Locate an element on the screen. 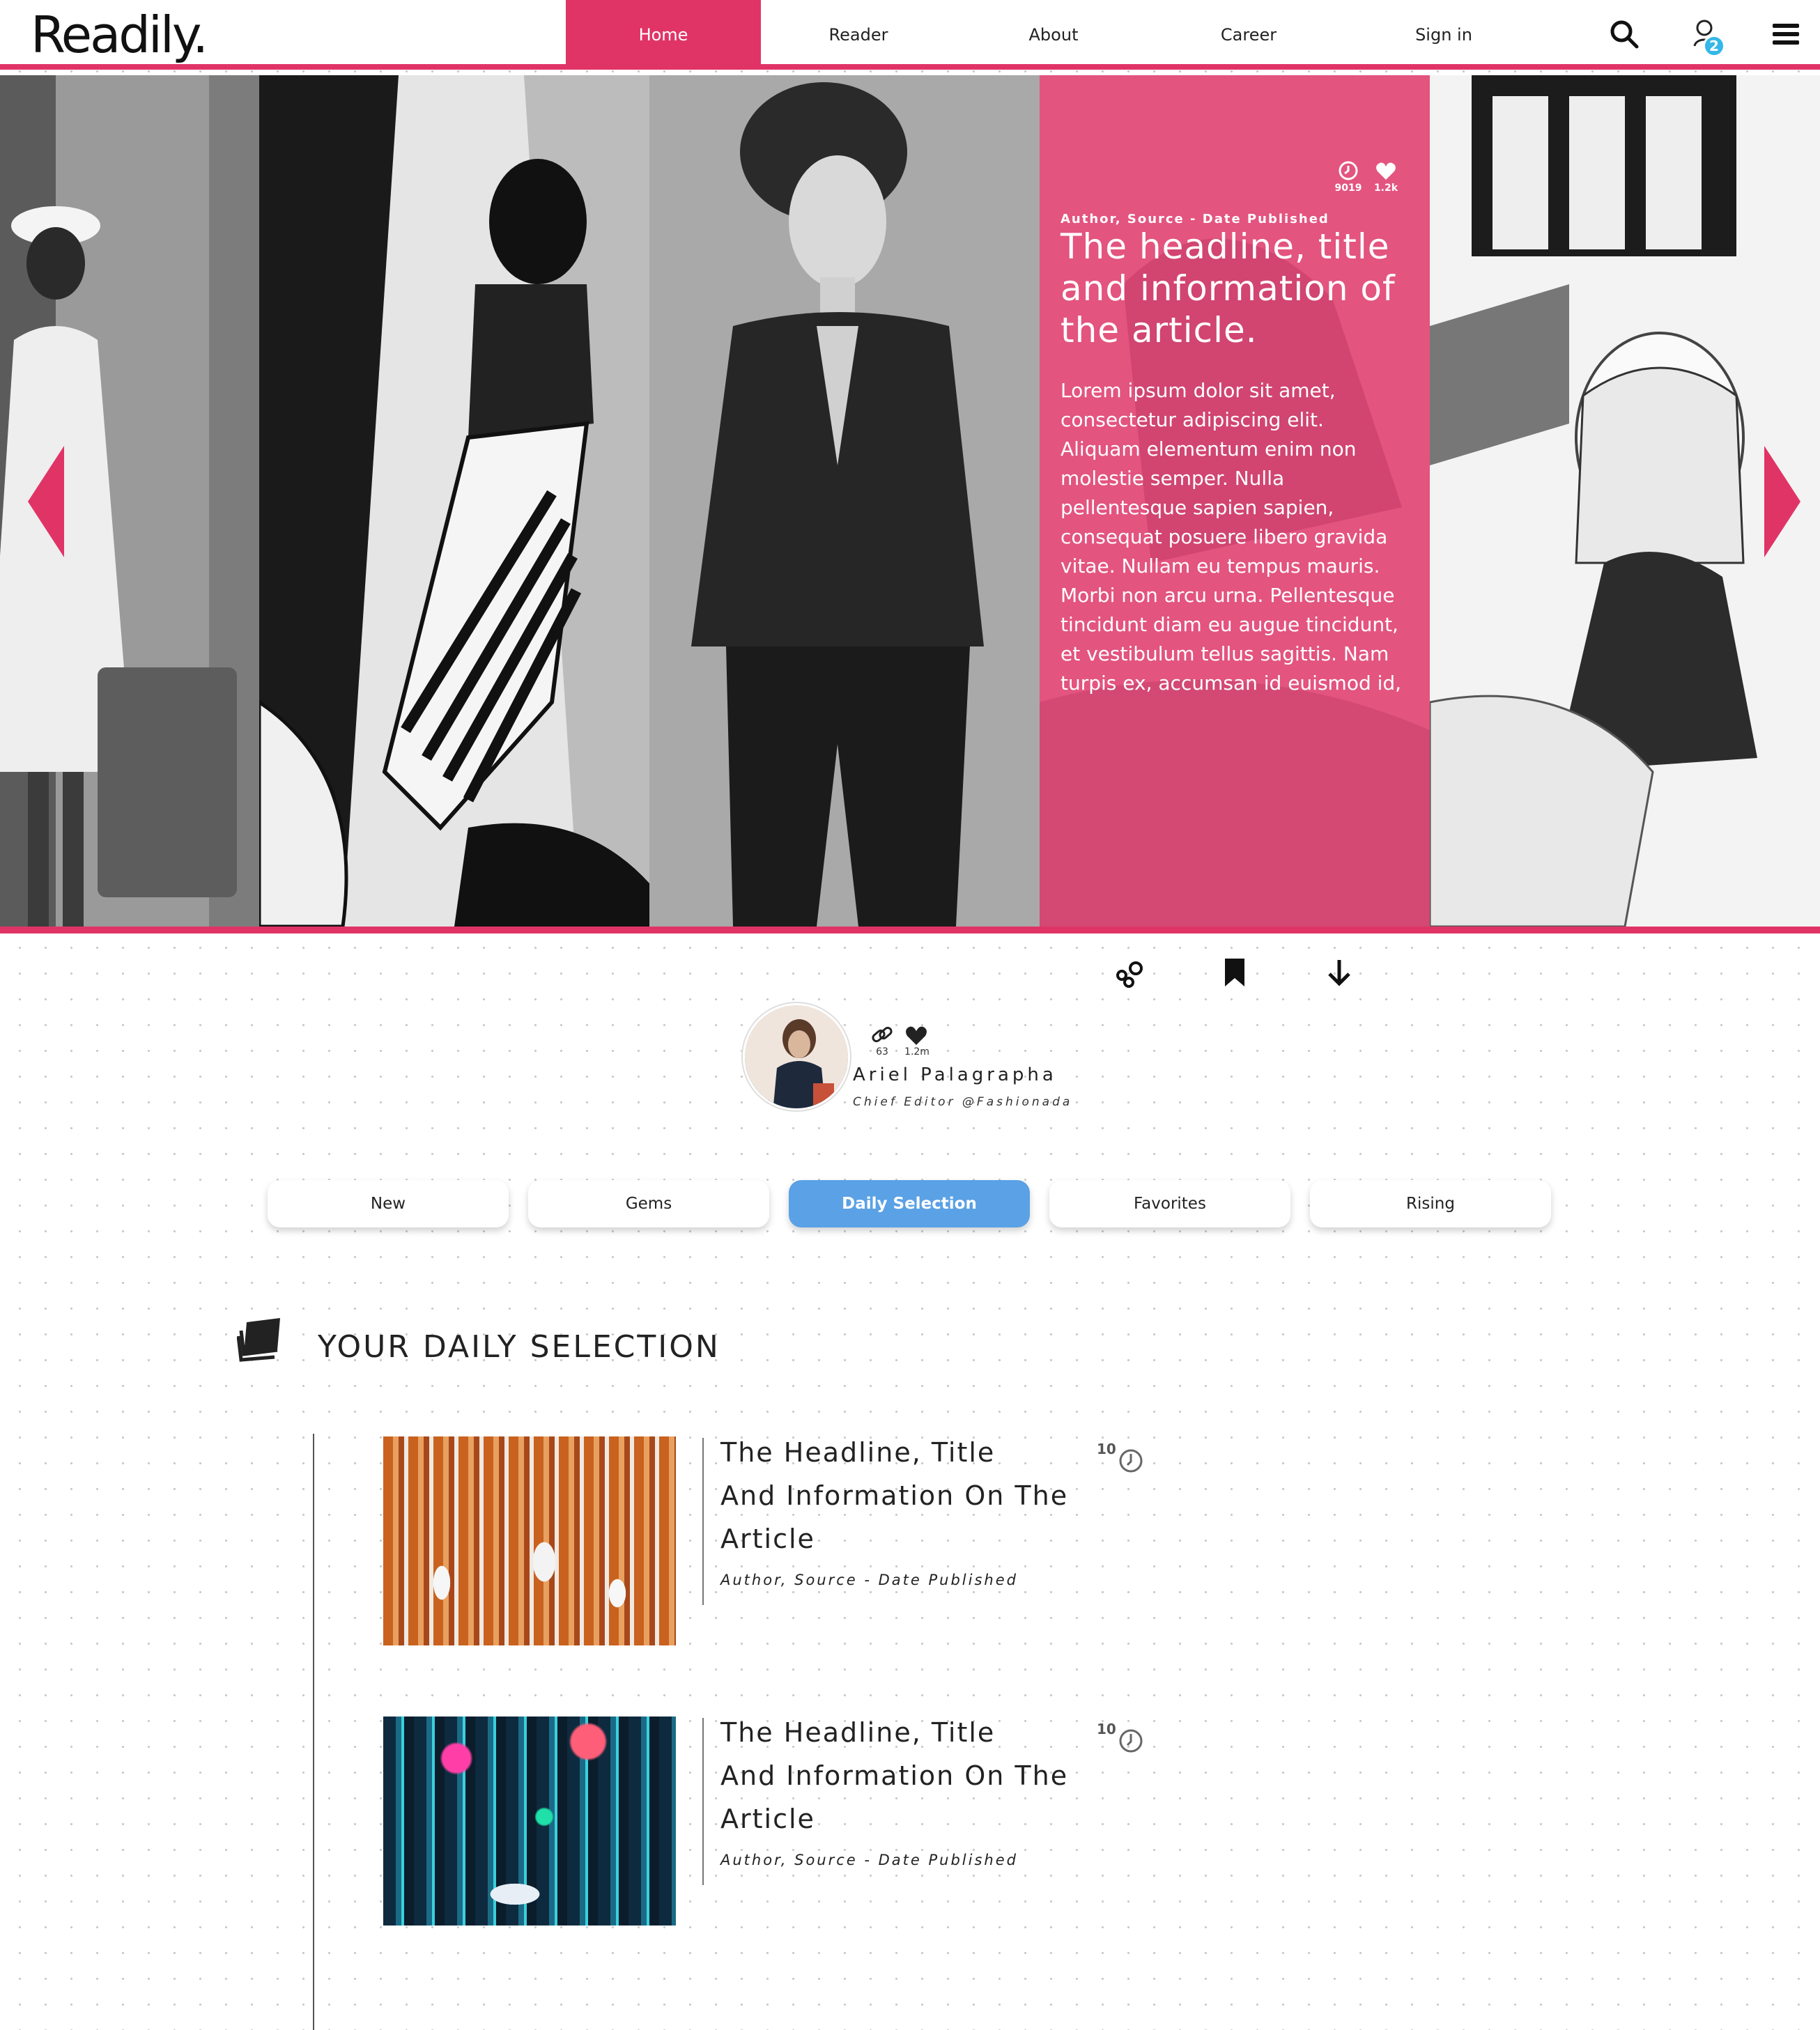 This screenshot has width=1820, height=2030. carousel-next-arrow is located at coordinates (1782, 501).